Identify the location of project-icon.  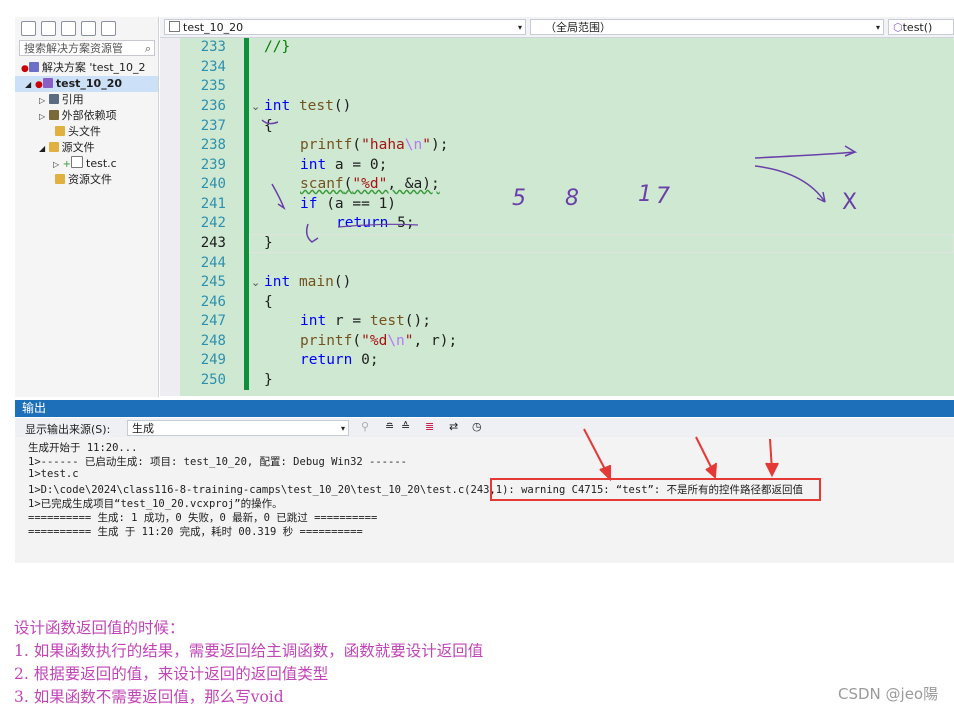
(47, 83).